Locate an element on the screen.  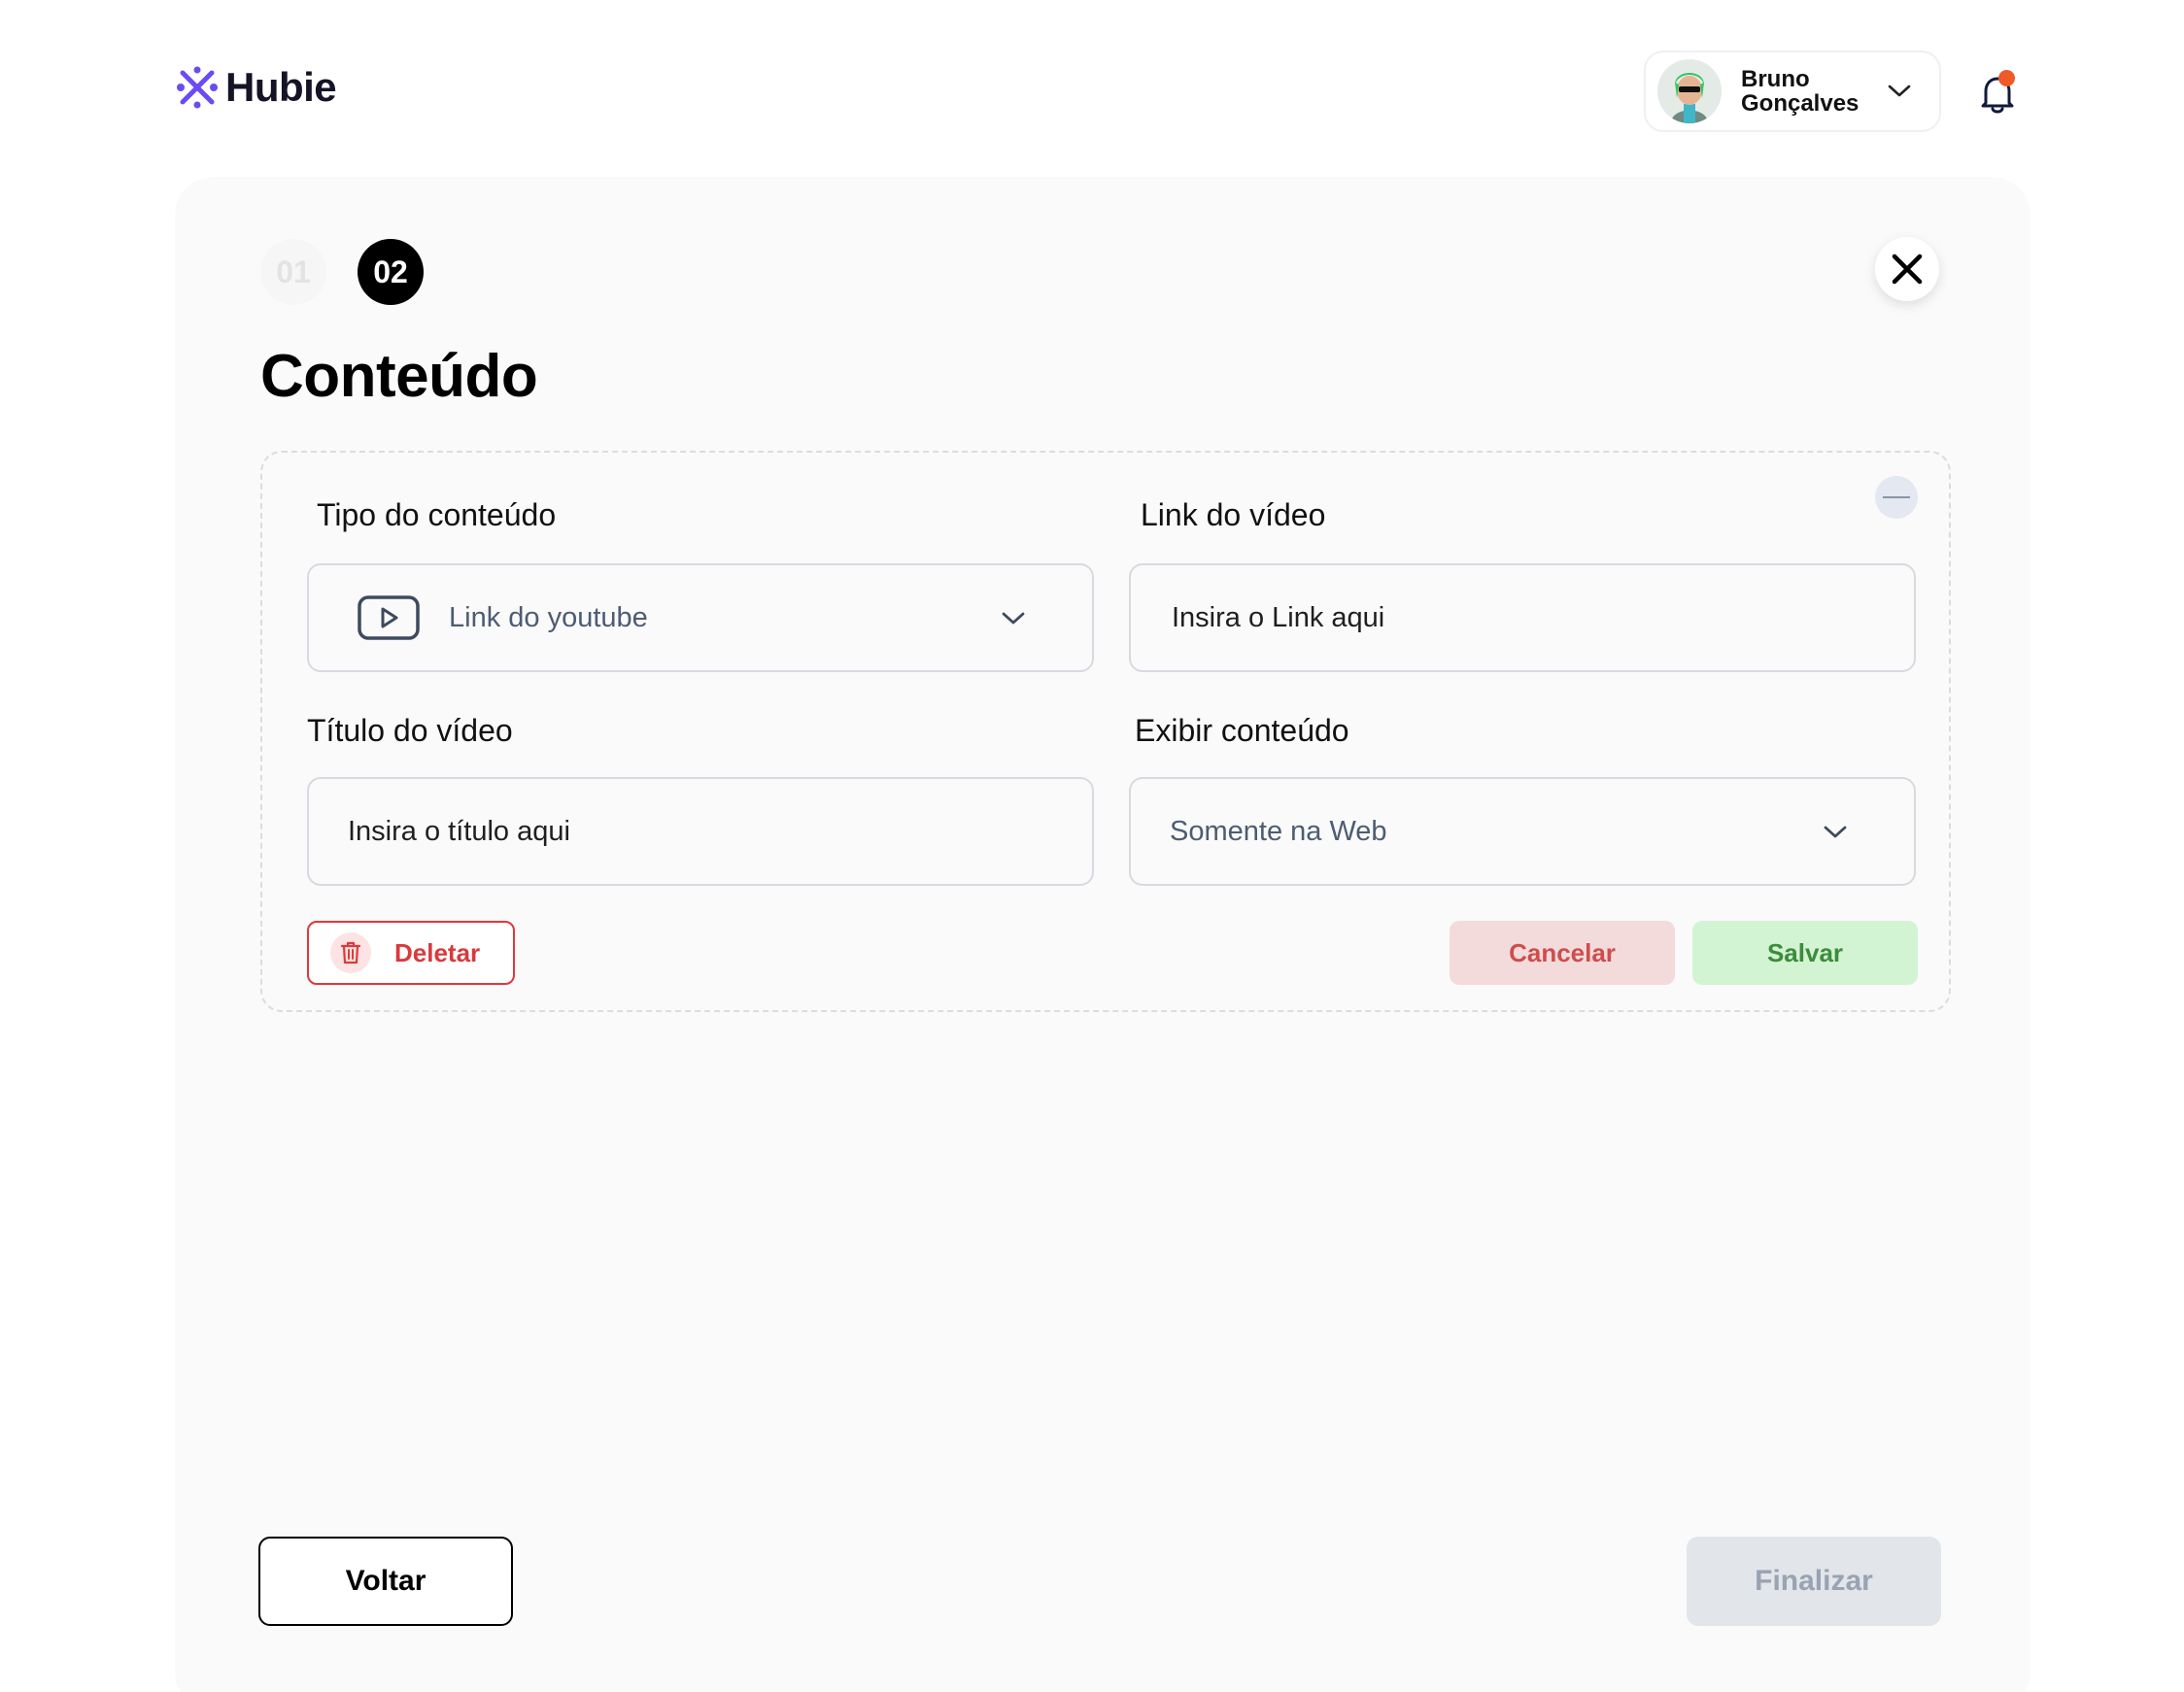
close-button is located at coordinates (1907, 269).